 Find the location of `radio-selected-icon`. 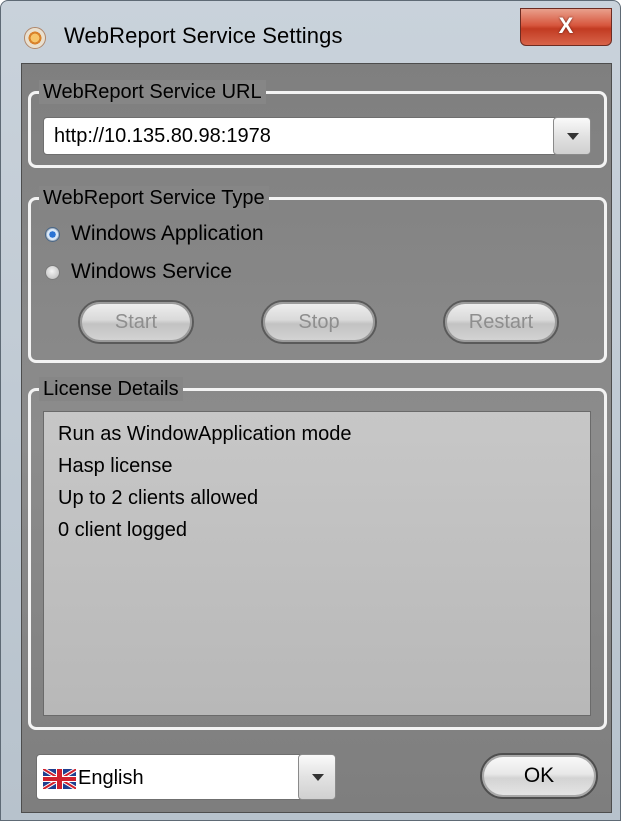

radio-selected-icon is located at coordinates (52, 234).